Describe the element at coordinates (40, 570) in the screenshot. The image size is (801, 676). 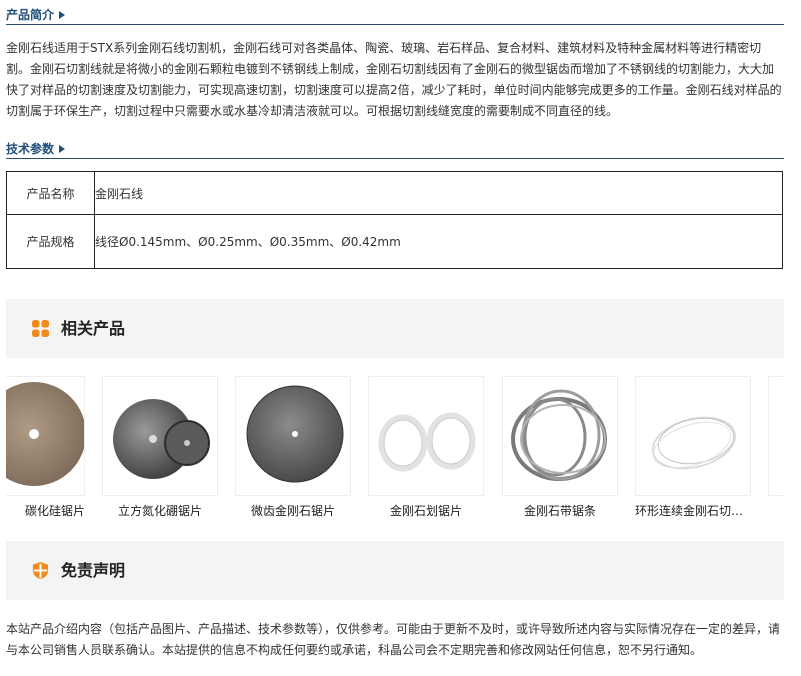
I see `shield-icon` at that location.